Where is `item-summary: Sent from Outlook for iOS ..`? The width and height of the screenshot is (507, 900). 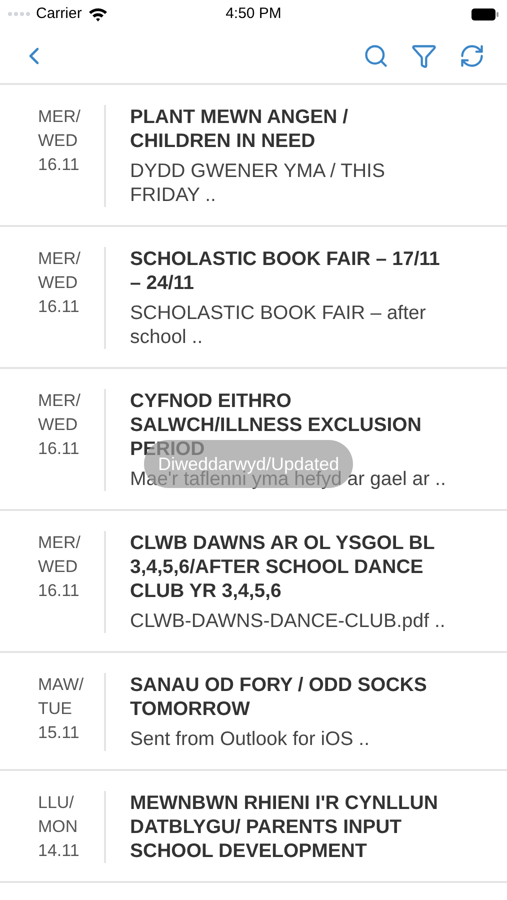
item-summary: Sent from Outlook for iOS .. is located at coordinates (250, 739).